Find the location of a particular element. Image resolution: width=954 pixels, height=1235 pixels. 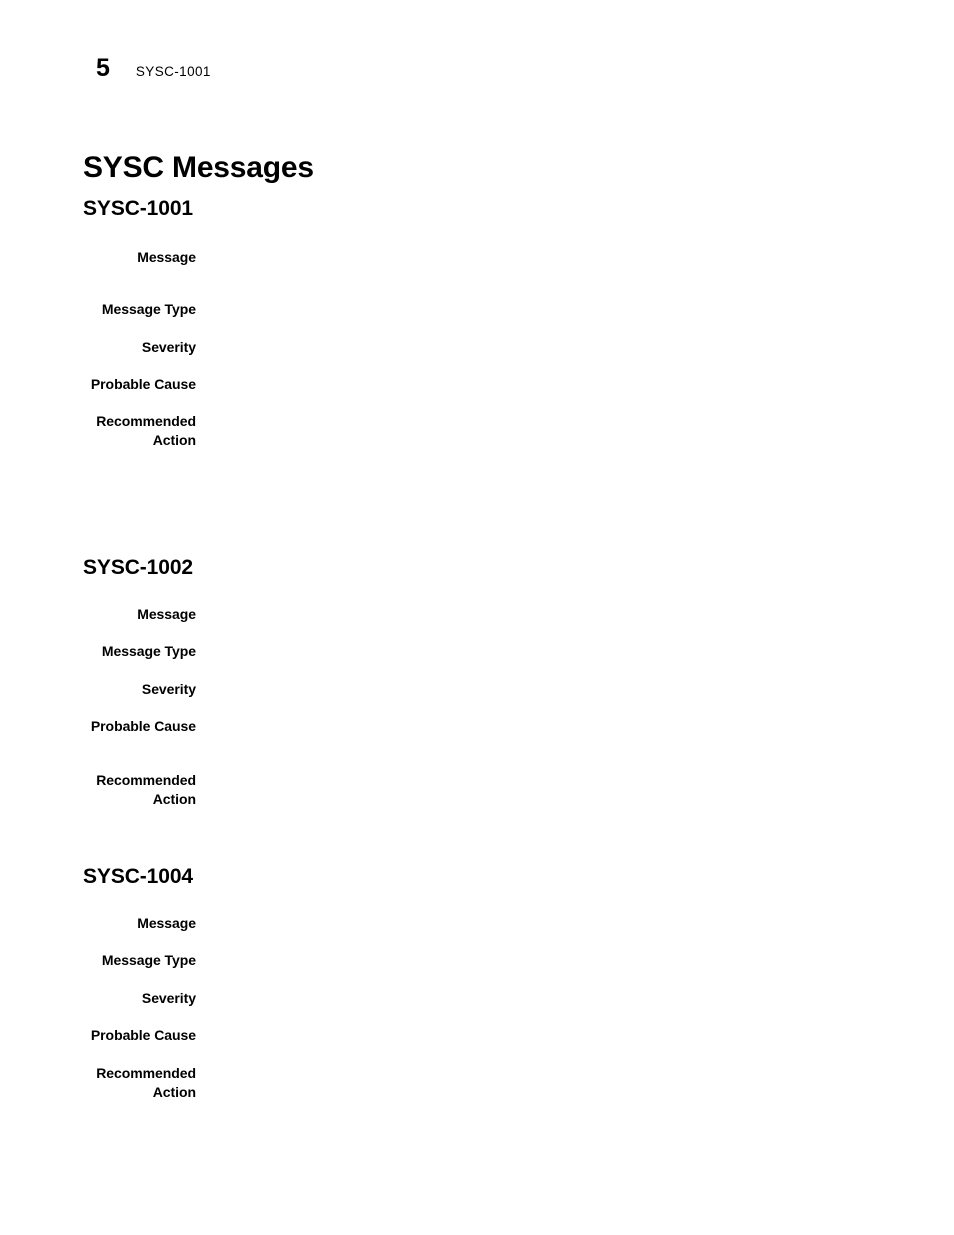

section-heading: SYSC-1002 is located at coordinates (138, 567).